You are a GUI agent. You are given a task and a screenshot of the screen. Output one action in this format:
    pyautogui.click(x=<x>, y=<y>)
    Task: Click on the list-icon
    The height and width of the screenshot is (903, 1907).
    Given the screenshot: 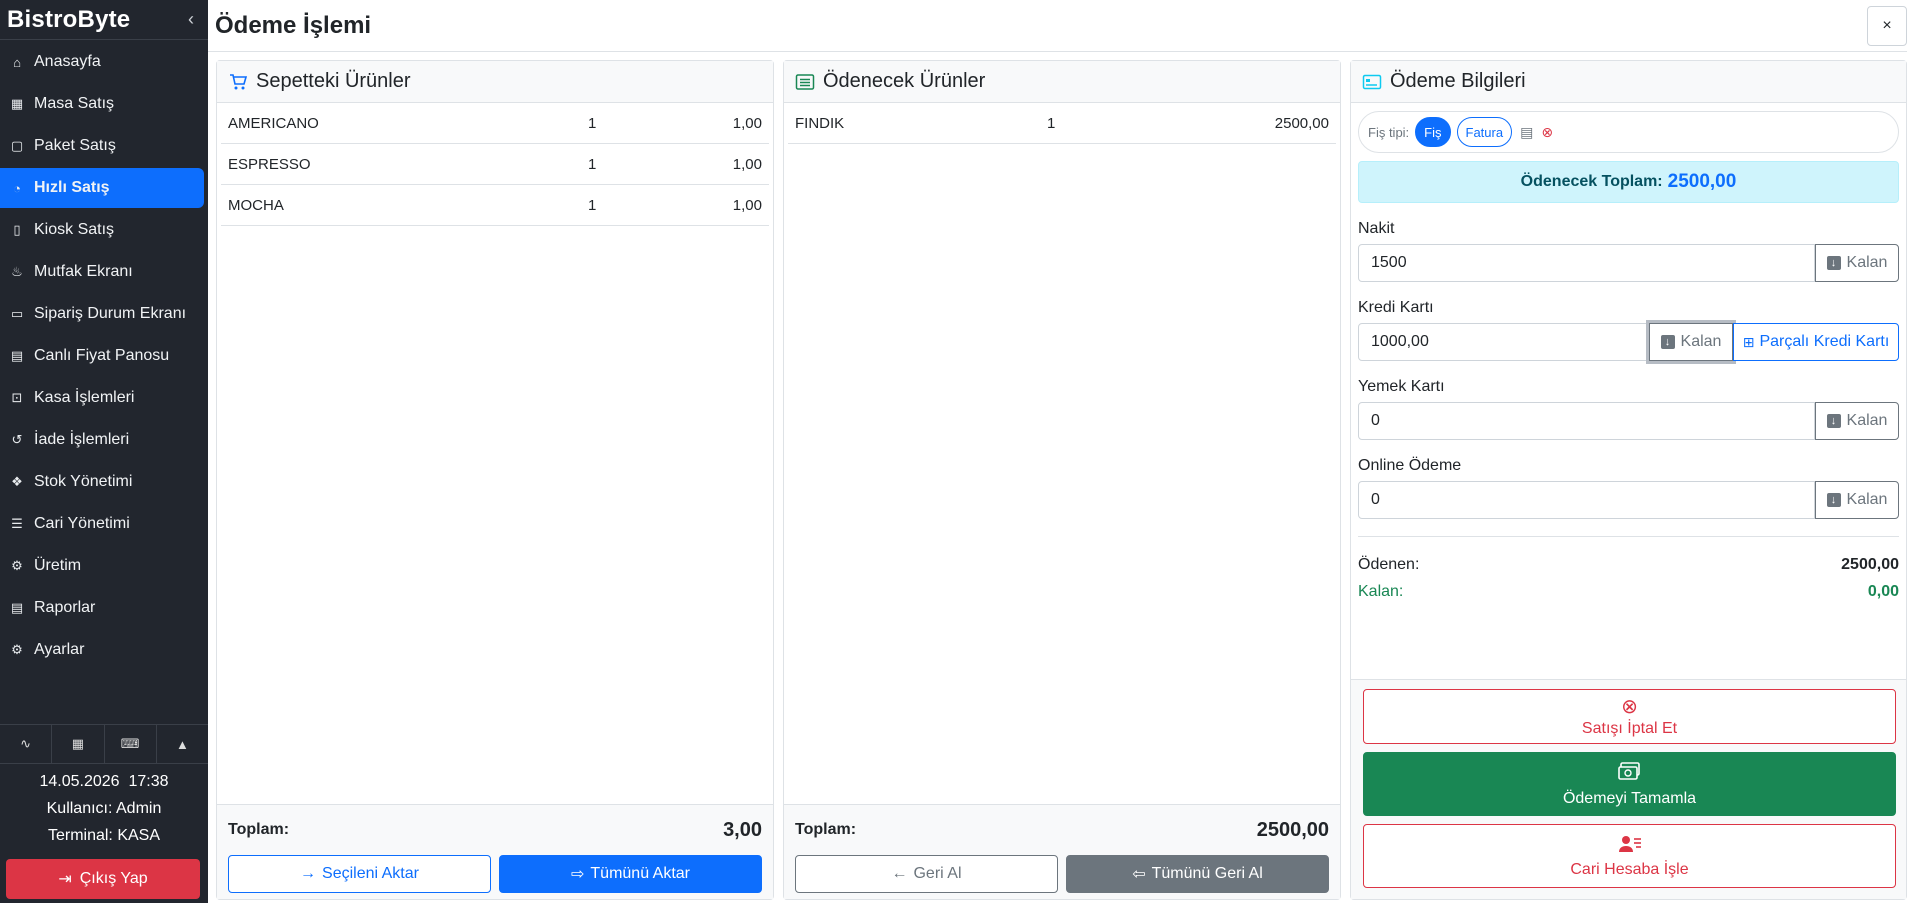 What is the action you would take?
    pyautogui.click(x=805, y=82)
    